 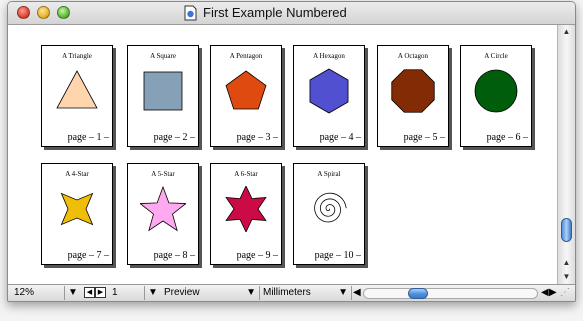 I want to click on units-dropdown-icon: ▼, so click(x=343, y=292).